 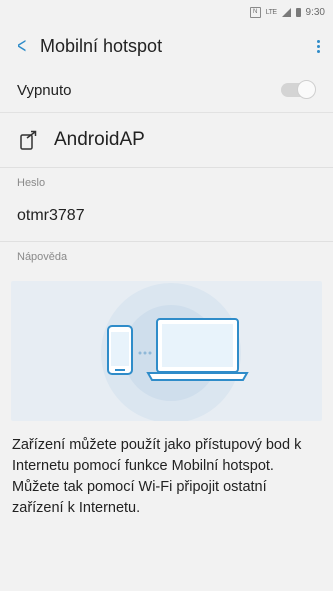 What do you see at coordinates (166, 90) in the screenshot?
I see `hotspot-toggle-row: Vypnuto` at bounding box center [166, 90].